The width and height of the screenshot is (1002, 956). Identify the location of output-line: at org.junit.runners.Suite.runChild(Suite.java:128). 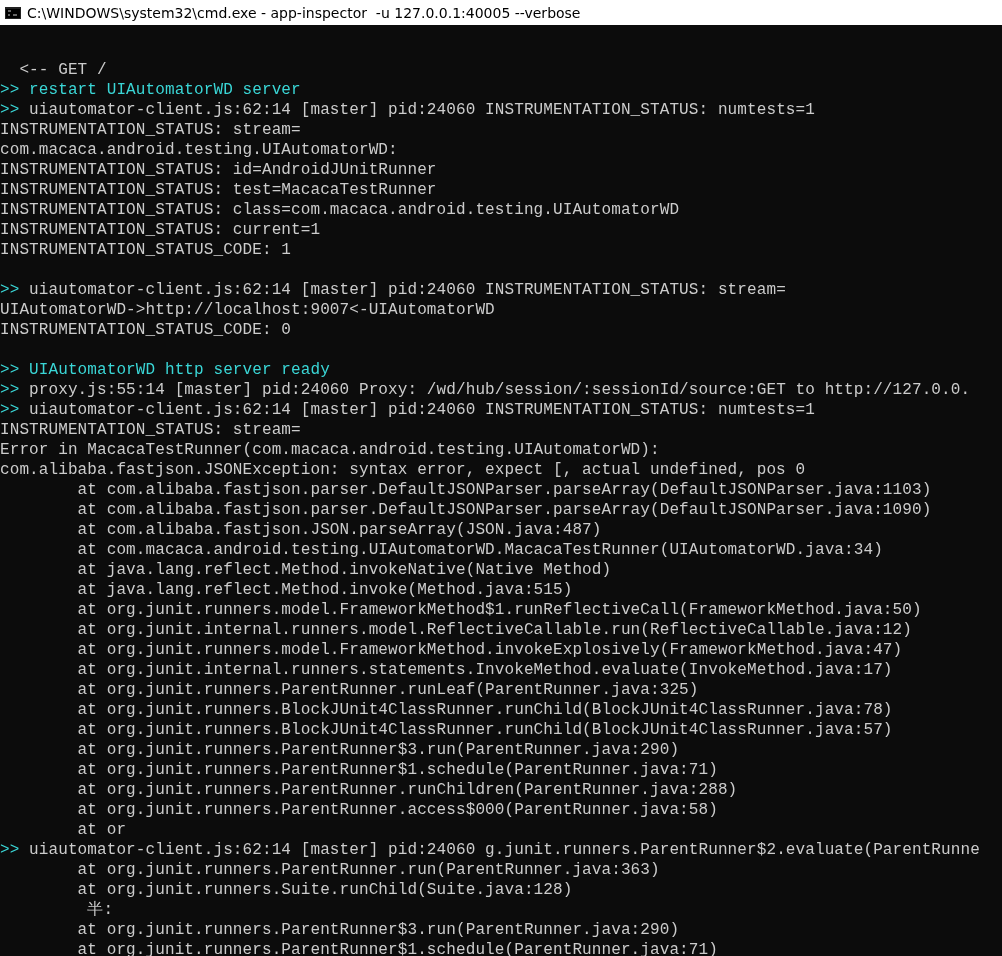
(324, 890).